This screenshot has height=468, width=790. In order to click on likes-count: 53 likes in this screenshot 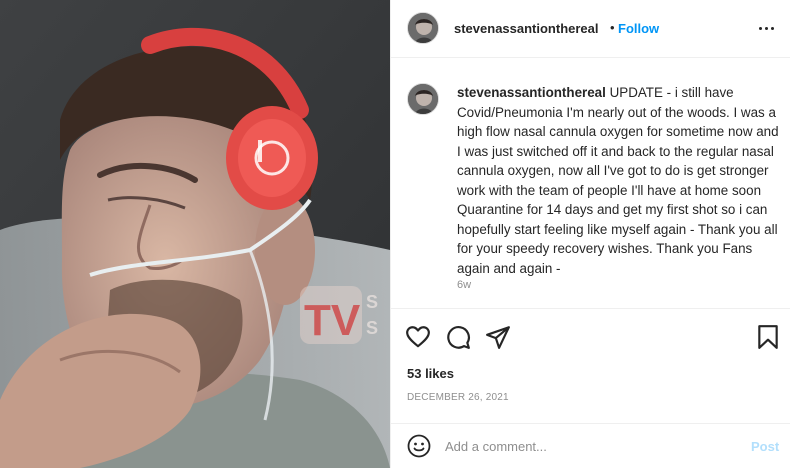, I will do `click(430, 373)`.